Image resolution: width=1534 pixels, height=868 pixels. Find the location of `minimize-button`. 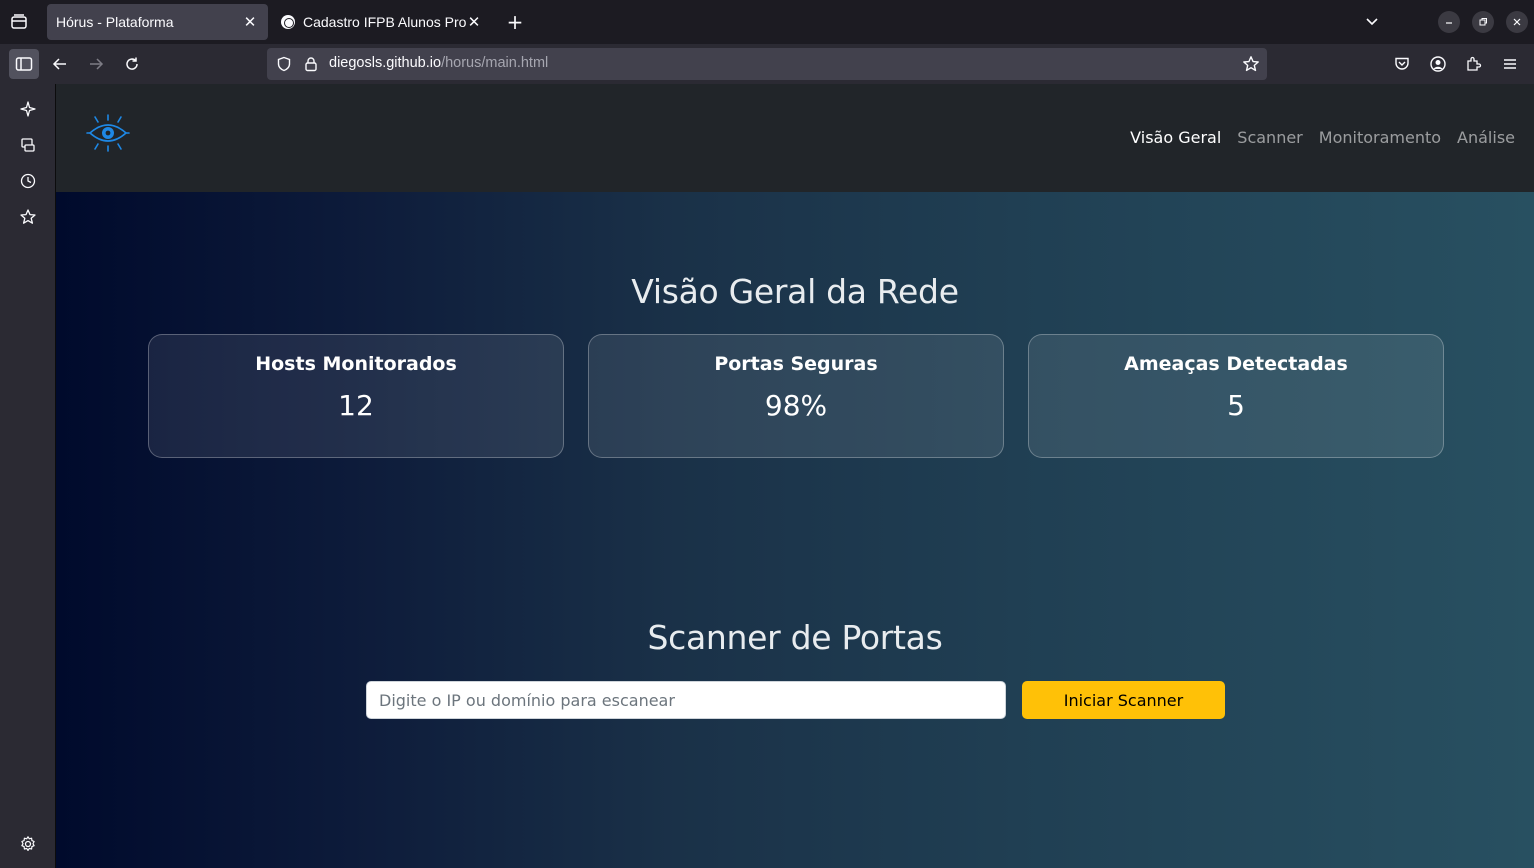

minimize-button is located at coordinates (1449, 22).